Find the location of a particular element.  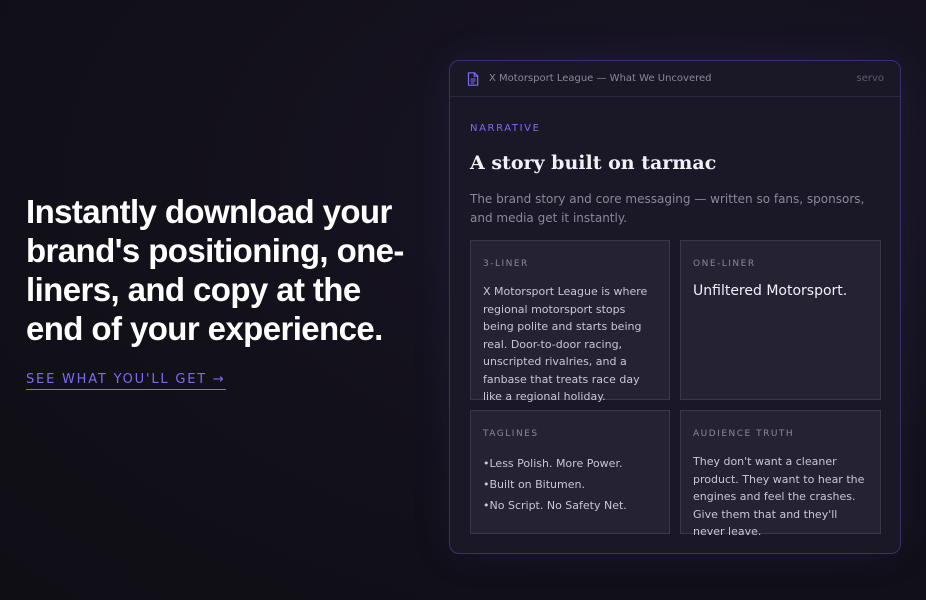

list-item: No Script. No Safety Net. is located at coordinates (570, 505).